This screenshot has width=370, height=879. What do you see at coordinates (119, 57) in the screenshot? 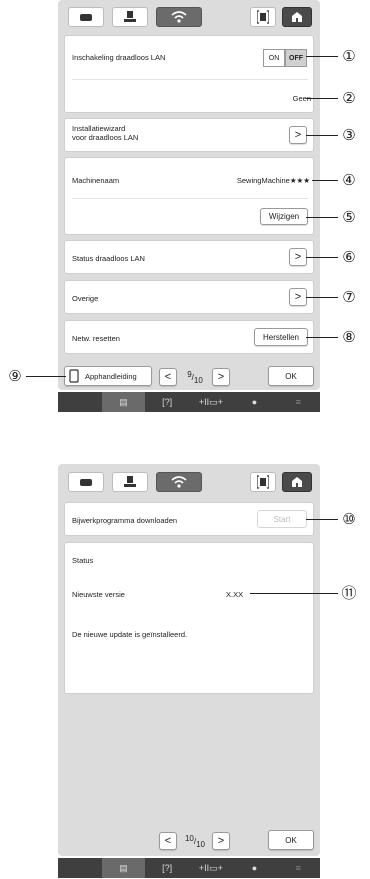
I see `wlan-enable-label: Inschakeling draadloos LAN` at bounding box center [119, 57].